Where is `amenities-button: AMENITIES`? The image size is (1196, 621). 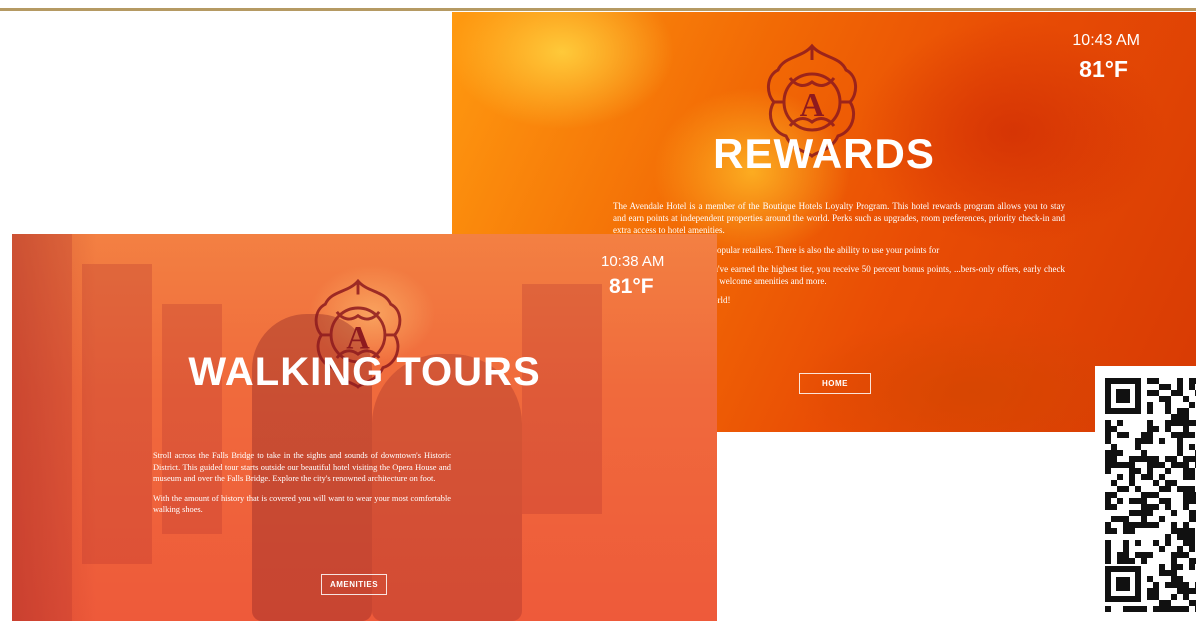 amenities-button: AMENITIES is located at coordinates (354, 584).